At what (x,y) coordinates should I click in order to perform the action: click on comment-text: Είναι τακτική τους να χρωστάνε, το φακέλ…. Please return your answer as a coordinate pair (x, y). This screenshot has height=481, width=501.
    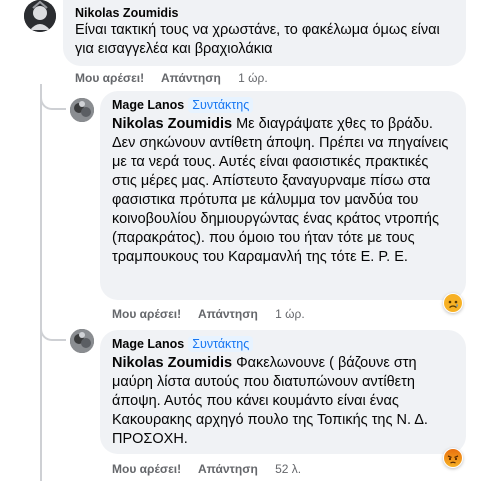
    Looking at the image, I should click on (257, 39).